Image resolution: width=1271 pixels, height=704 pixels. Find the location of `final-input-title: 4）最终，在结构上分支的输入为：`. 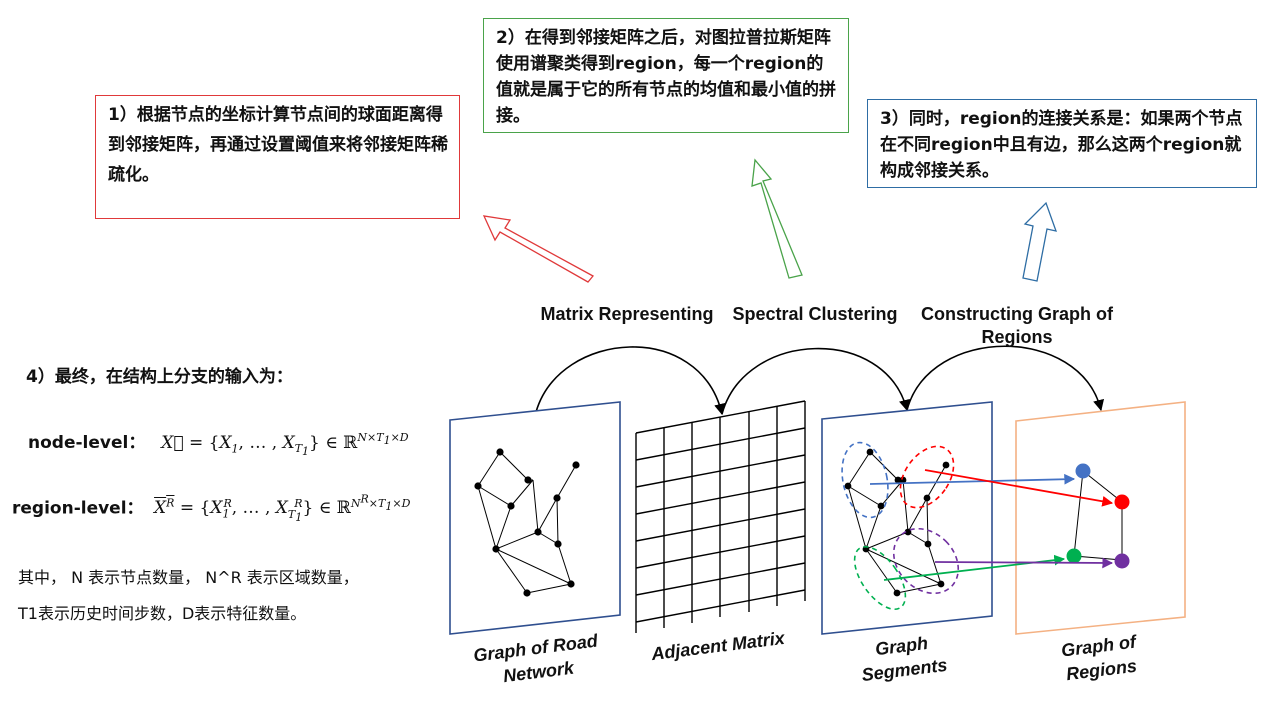

final-input-title: 4）最终，在结构上分支的输入为： is located at coordinates (159, 377).